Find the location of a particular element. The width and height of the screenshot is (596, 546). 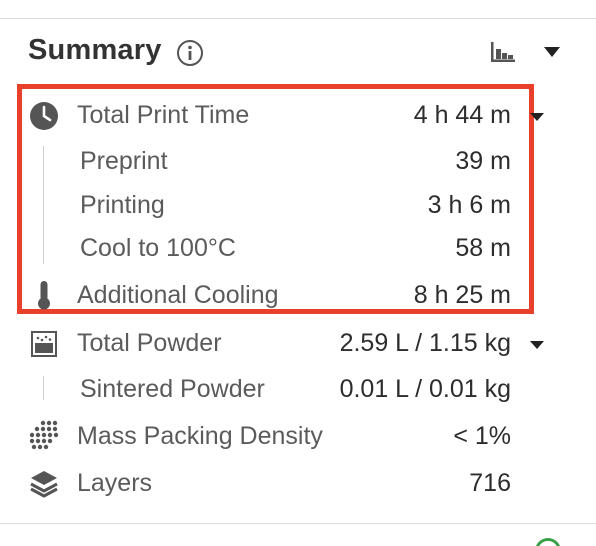

preprint-value: 39 m is located at coordinates (483, 161).